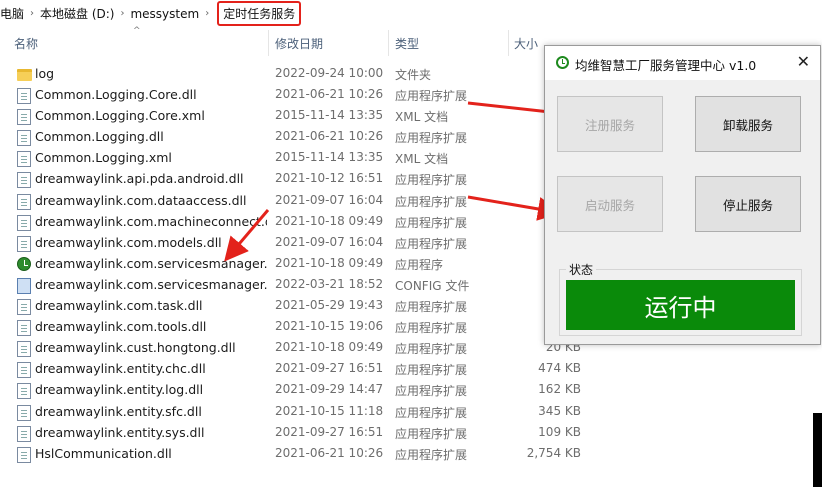 Image resolution: width=822 pixels, height=487 pixels. What do you see at coordinates (116, 95) in the screenshot?
I see `file-name: Common.Logging.Core.dll` at bounding box center [116, 95].